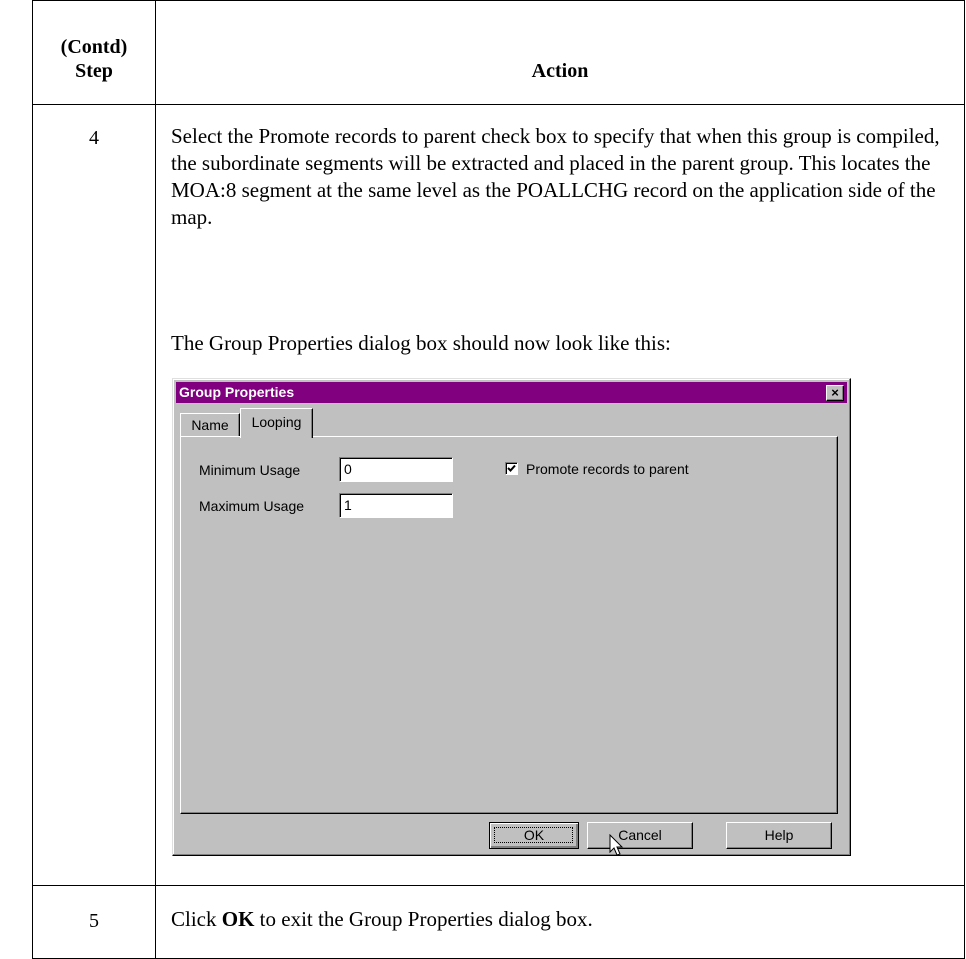 Image resolution: width=966 pixels, height=959 pixels. Describe the element at coordinates (94, 59) in the screenshot. I see `header-step: (Contd) Step` at that location.